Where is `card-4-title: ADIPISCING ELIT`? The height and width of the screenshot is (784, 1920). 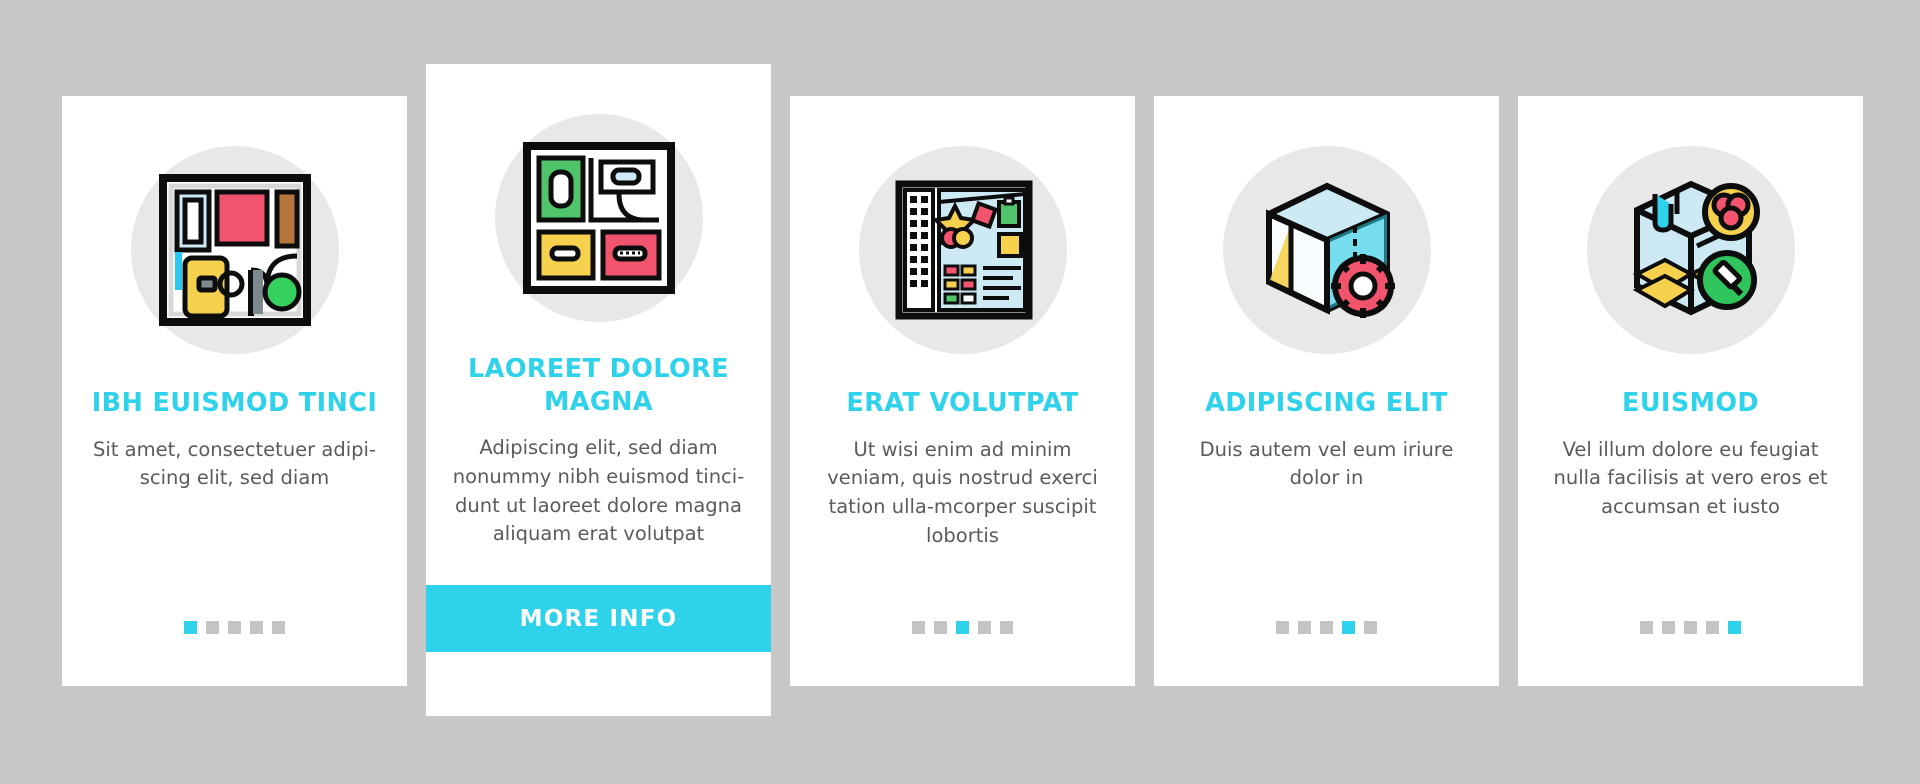
card-4-title: ADIPISCING ELIT is located at coordinates (1326, 403).